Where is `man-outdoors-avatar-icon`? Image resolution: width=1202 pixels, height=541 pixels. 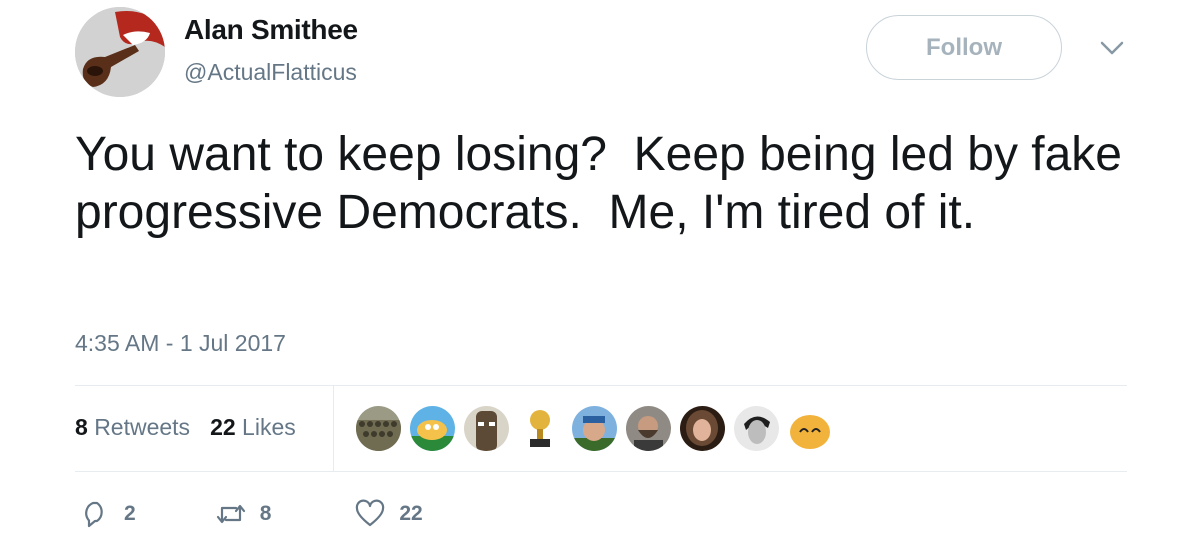
man-outdoors-avatar-icon is located at coordinates (594, 428).